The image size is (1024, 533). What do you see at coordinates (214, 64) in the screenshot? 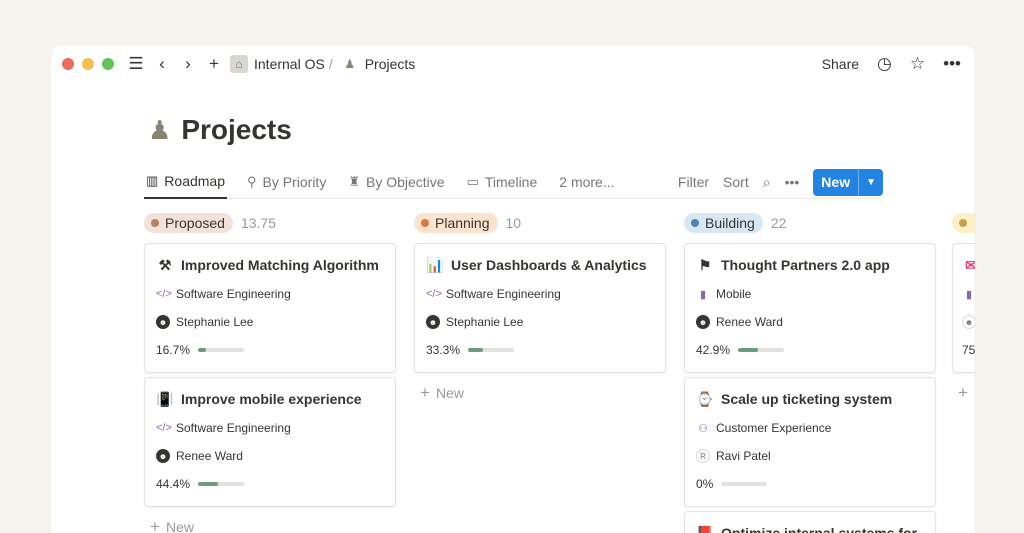
I see `add-icon: +` at bounding box center [214, 64].